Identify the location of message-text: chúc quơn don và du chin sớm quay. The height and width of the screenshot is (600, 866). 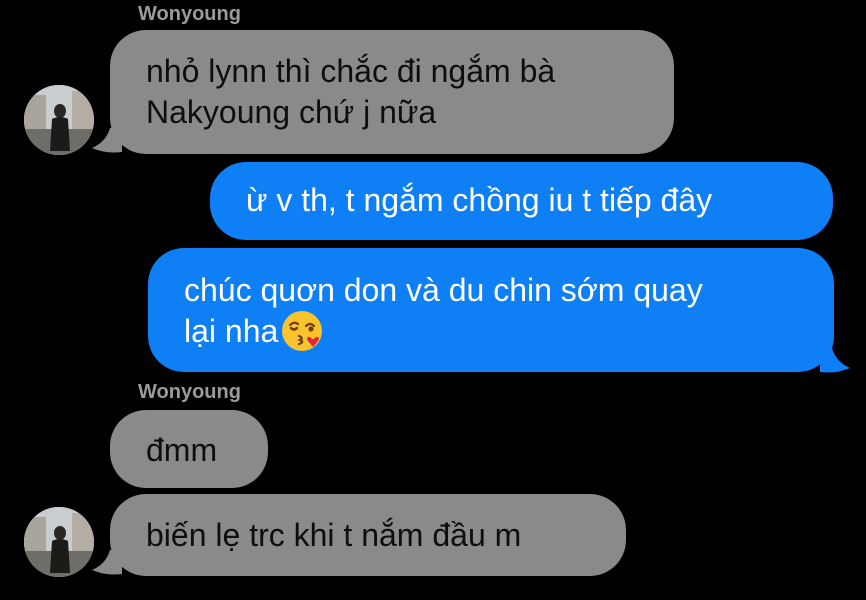
(443, 290).